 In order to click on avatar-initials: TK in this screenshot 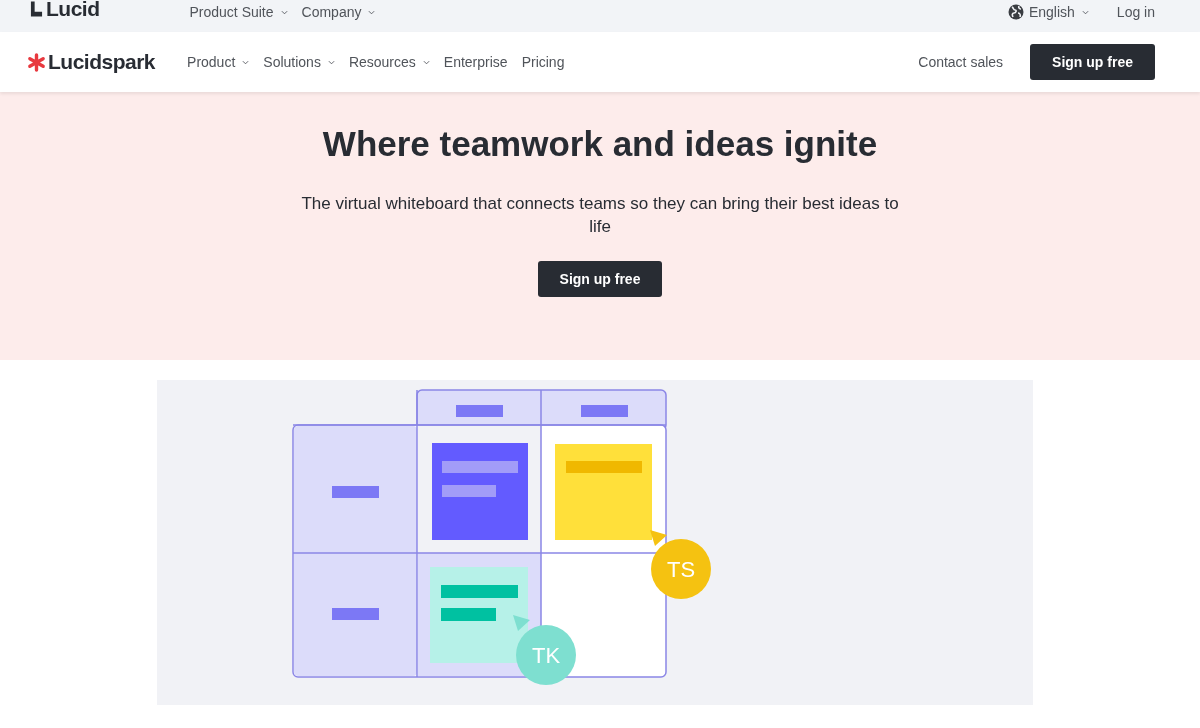, I will do `click(546, 655)`.